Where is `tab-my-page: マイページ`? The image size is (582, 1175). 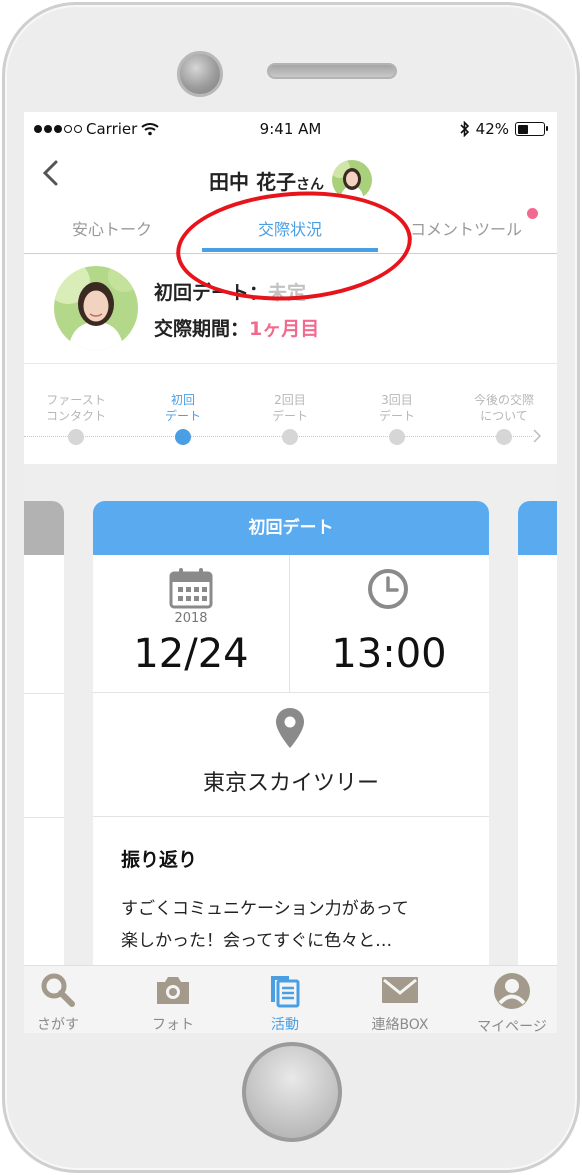
tab-my-page: マイページ is located at coordinates (509, 1002).